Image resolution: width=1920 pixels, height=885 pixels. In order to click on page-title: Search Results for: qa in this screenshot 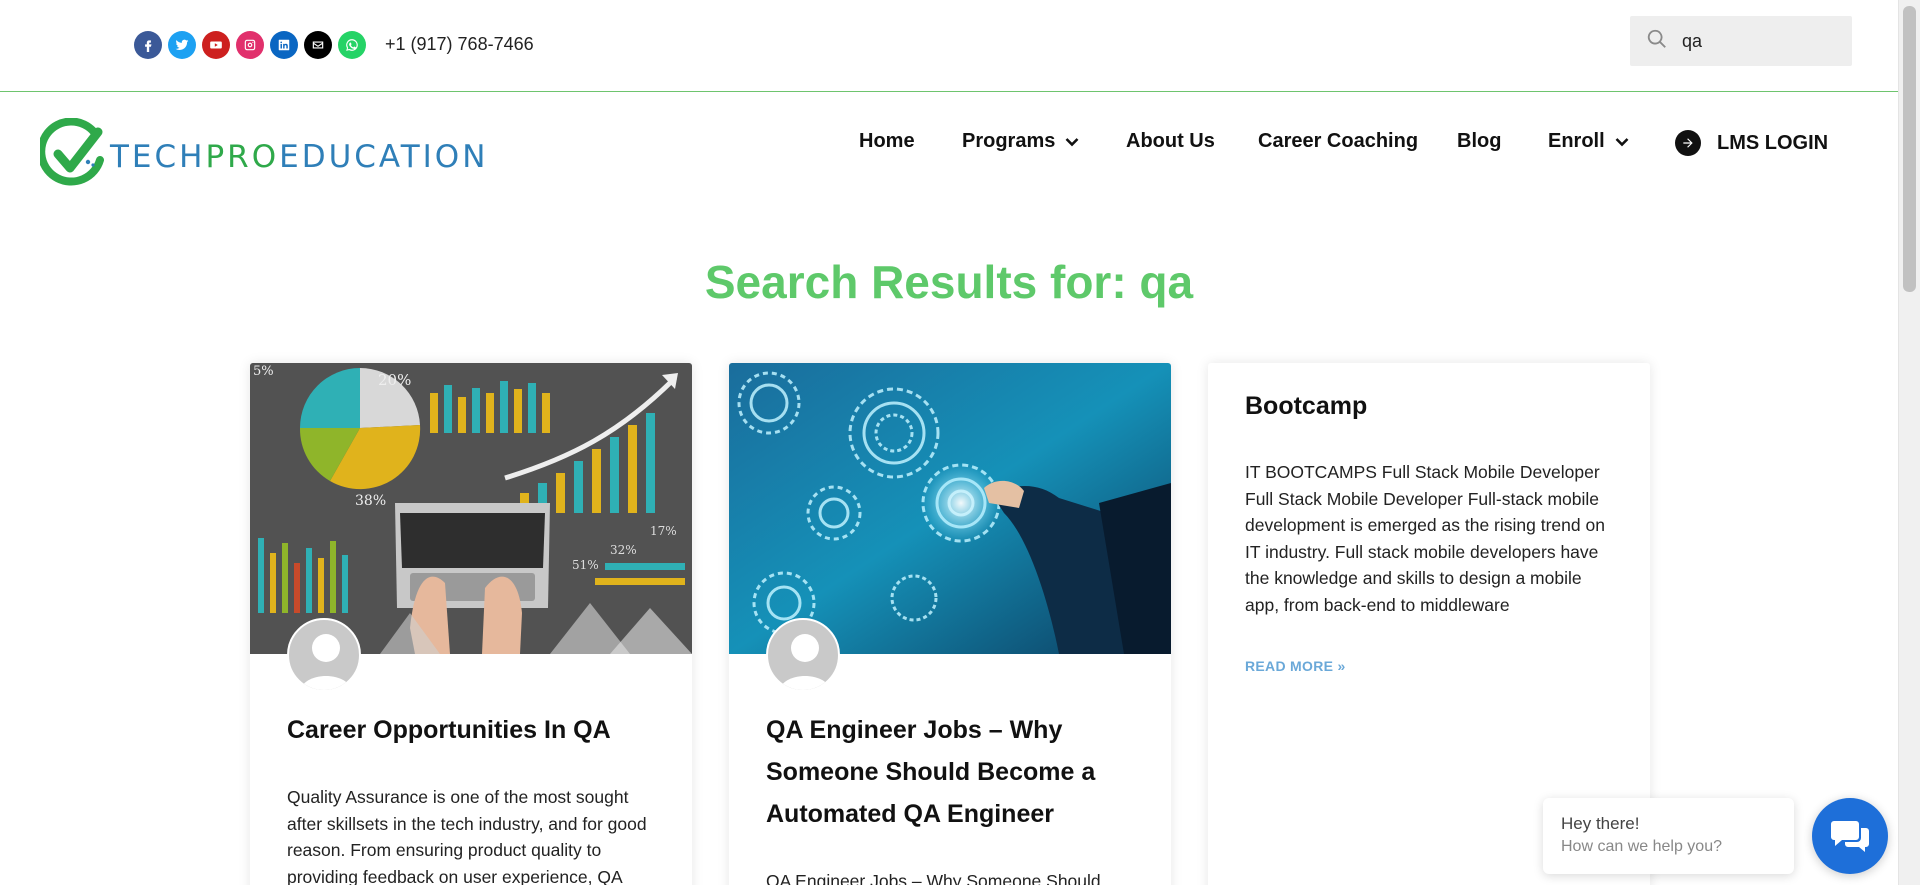, I will do `click(949, 282)`.